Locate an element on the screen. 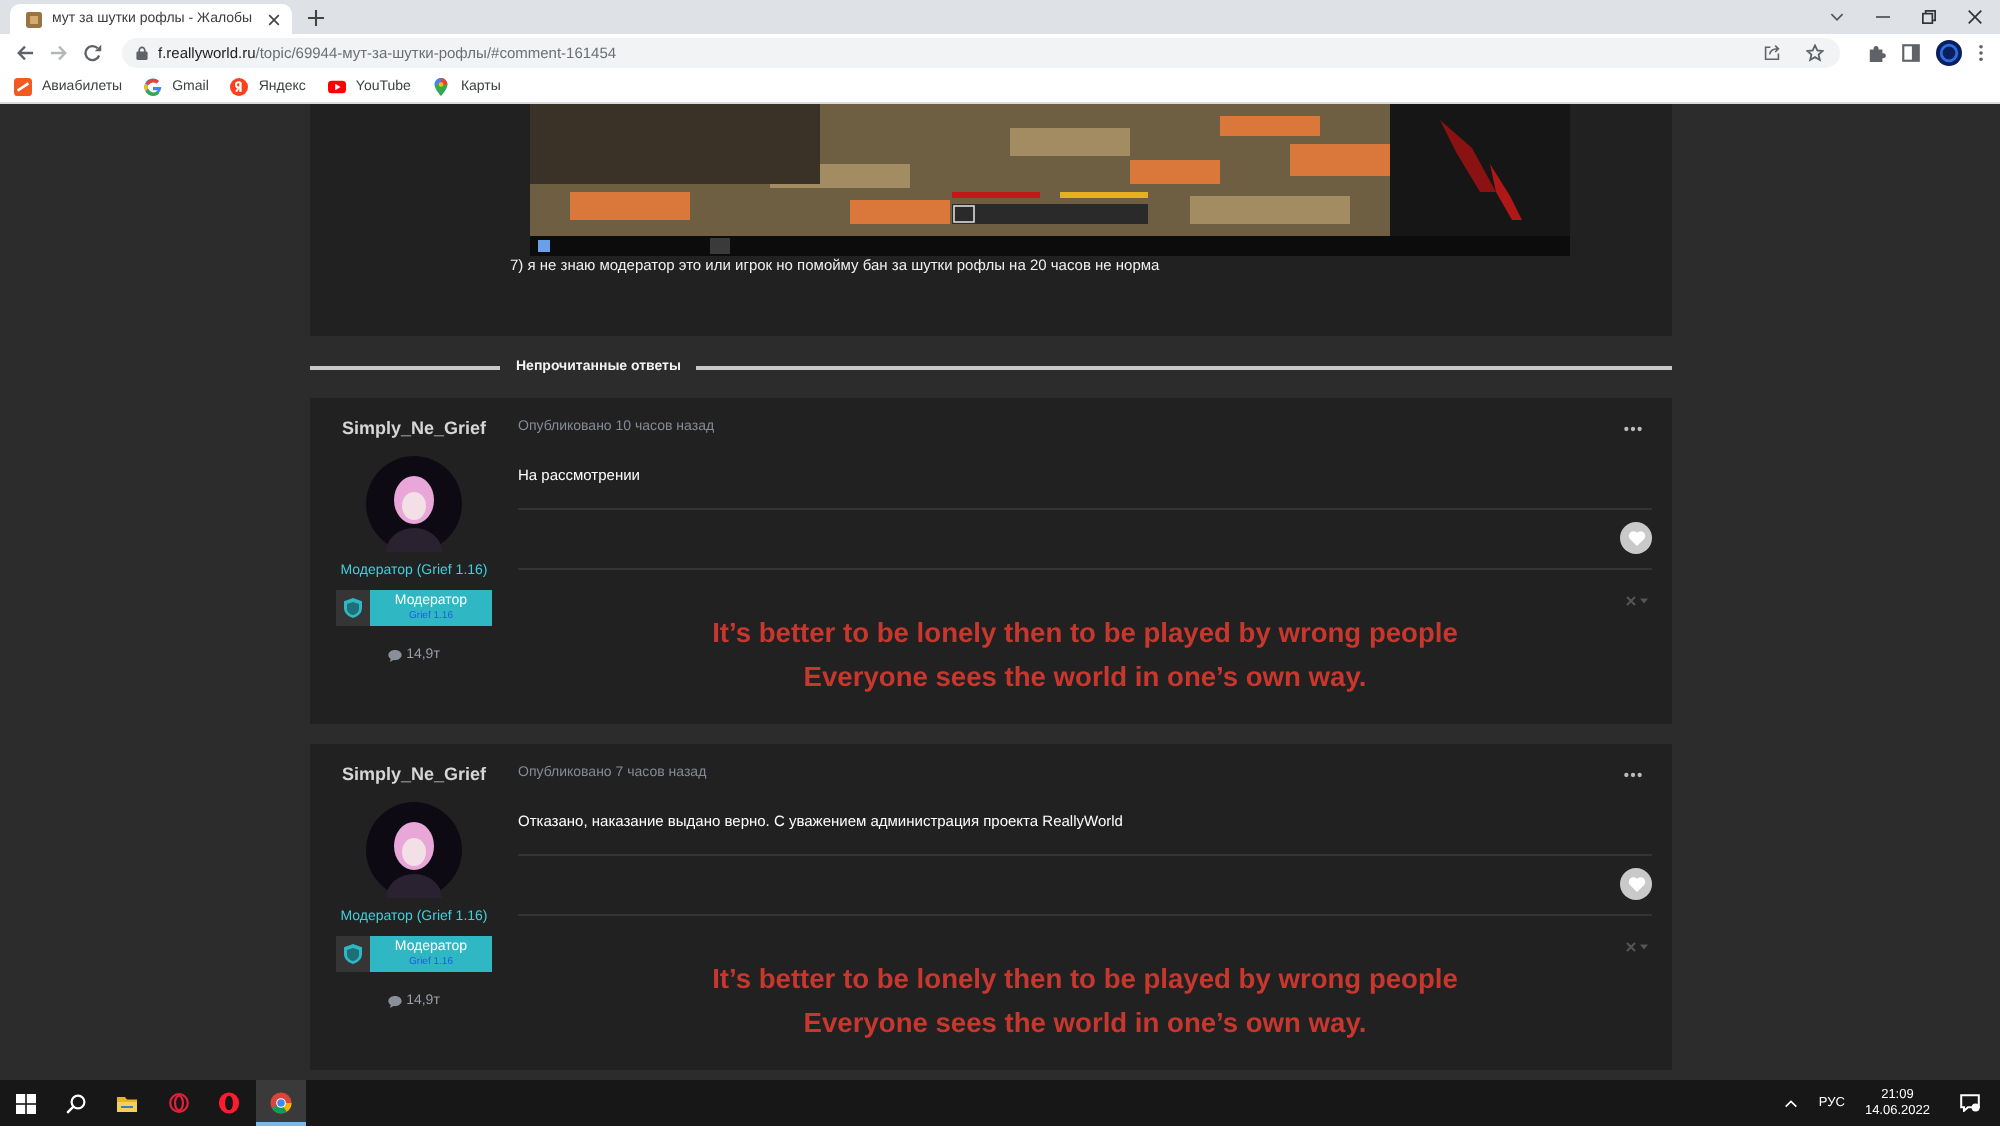  windows-icon is located at coordinates (25, 1103).